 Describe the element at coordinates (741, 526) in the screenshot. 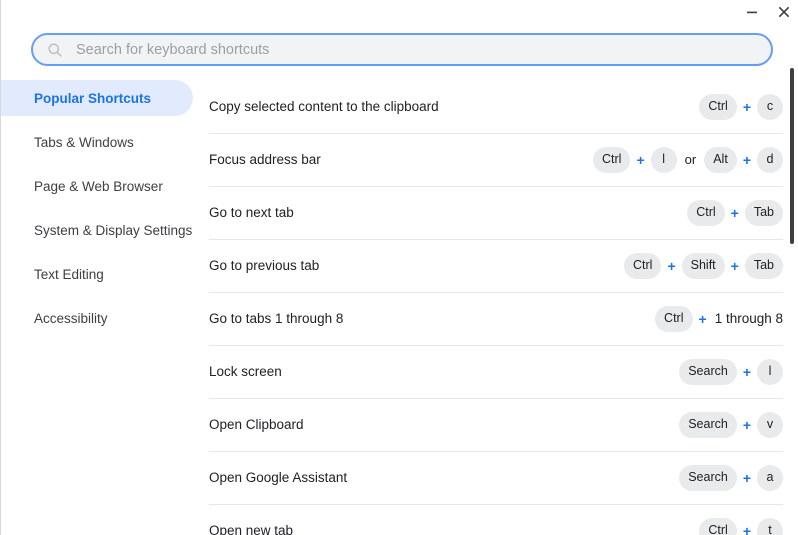

I see `shortcut-keys: Ctrl + t` at that location.